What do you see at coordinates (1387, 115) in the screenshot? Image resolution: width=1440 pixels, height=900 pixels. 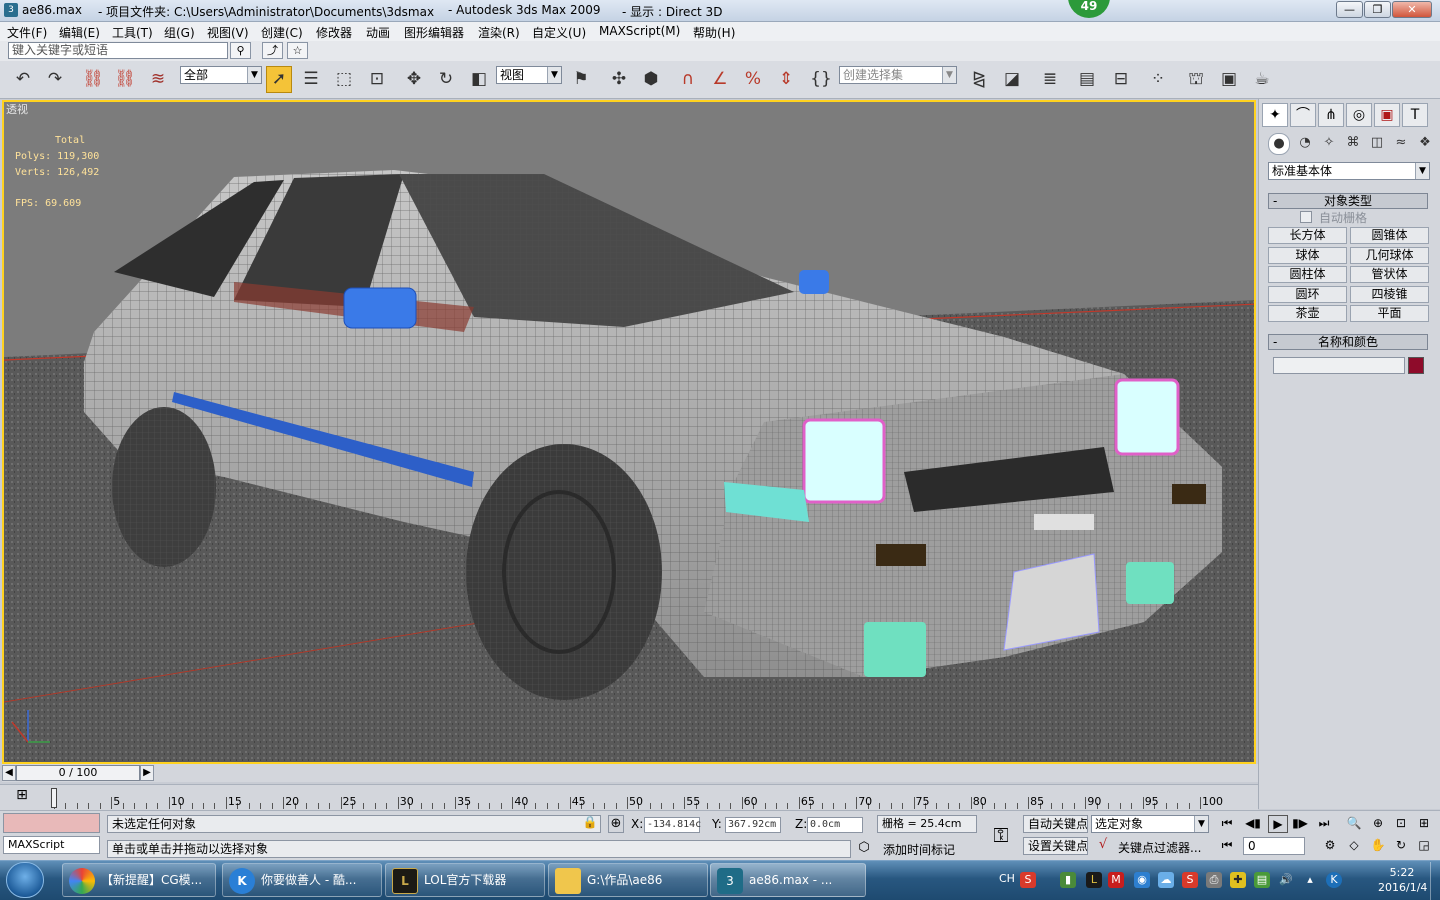 I see `display-tab-icon: ▣` at bounding box center [1387, 115].